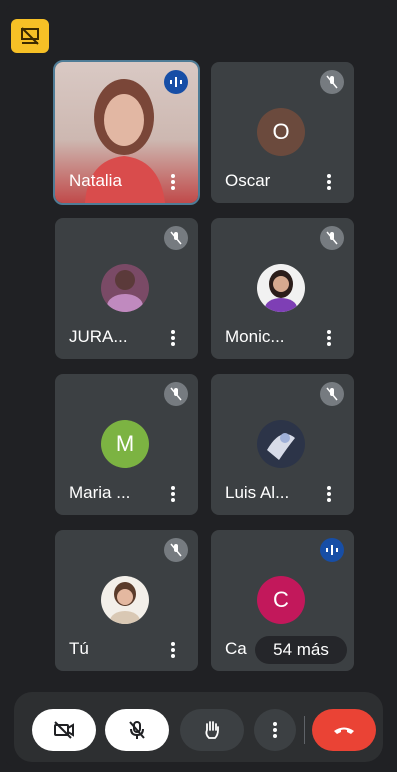 The width and height of the screenshot is (397, 772). I want to click on more-participants-label: 54 más, so click(301, 649).